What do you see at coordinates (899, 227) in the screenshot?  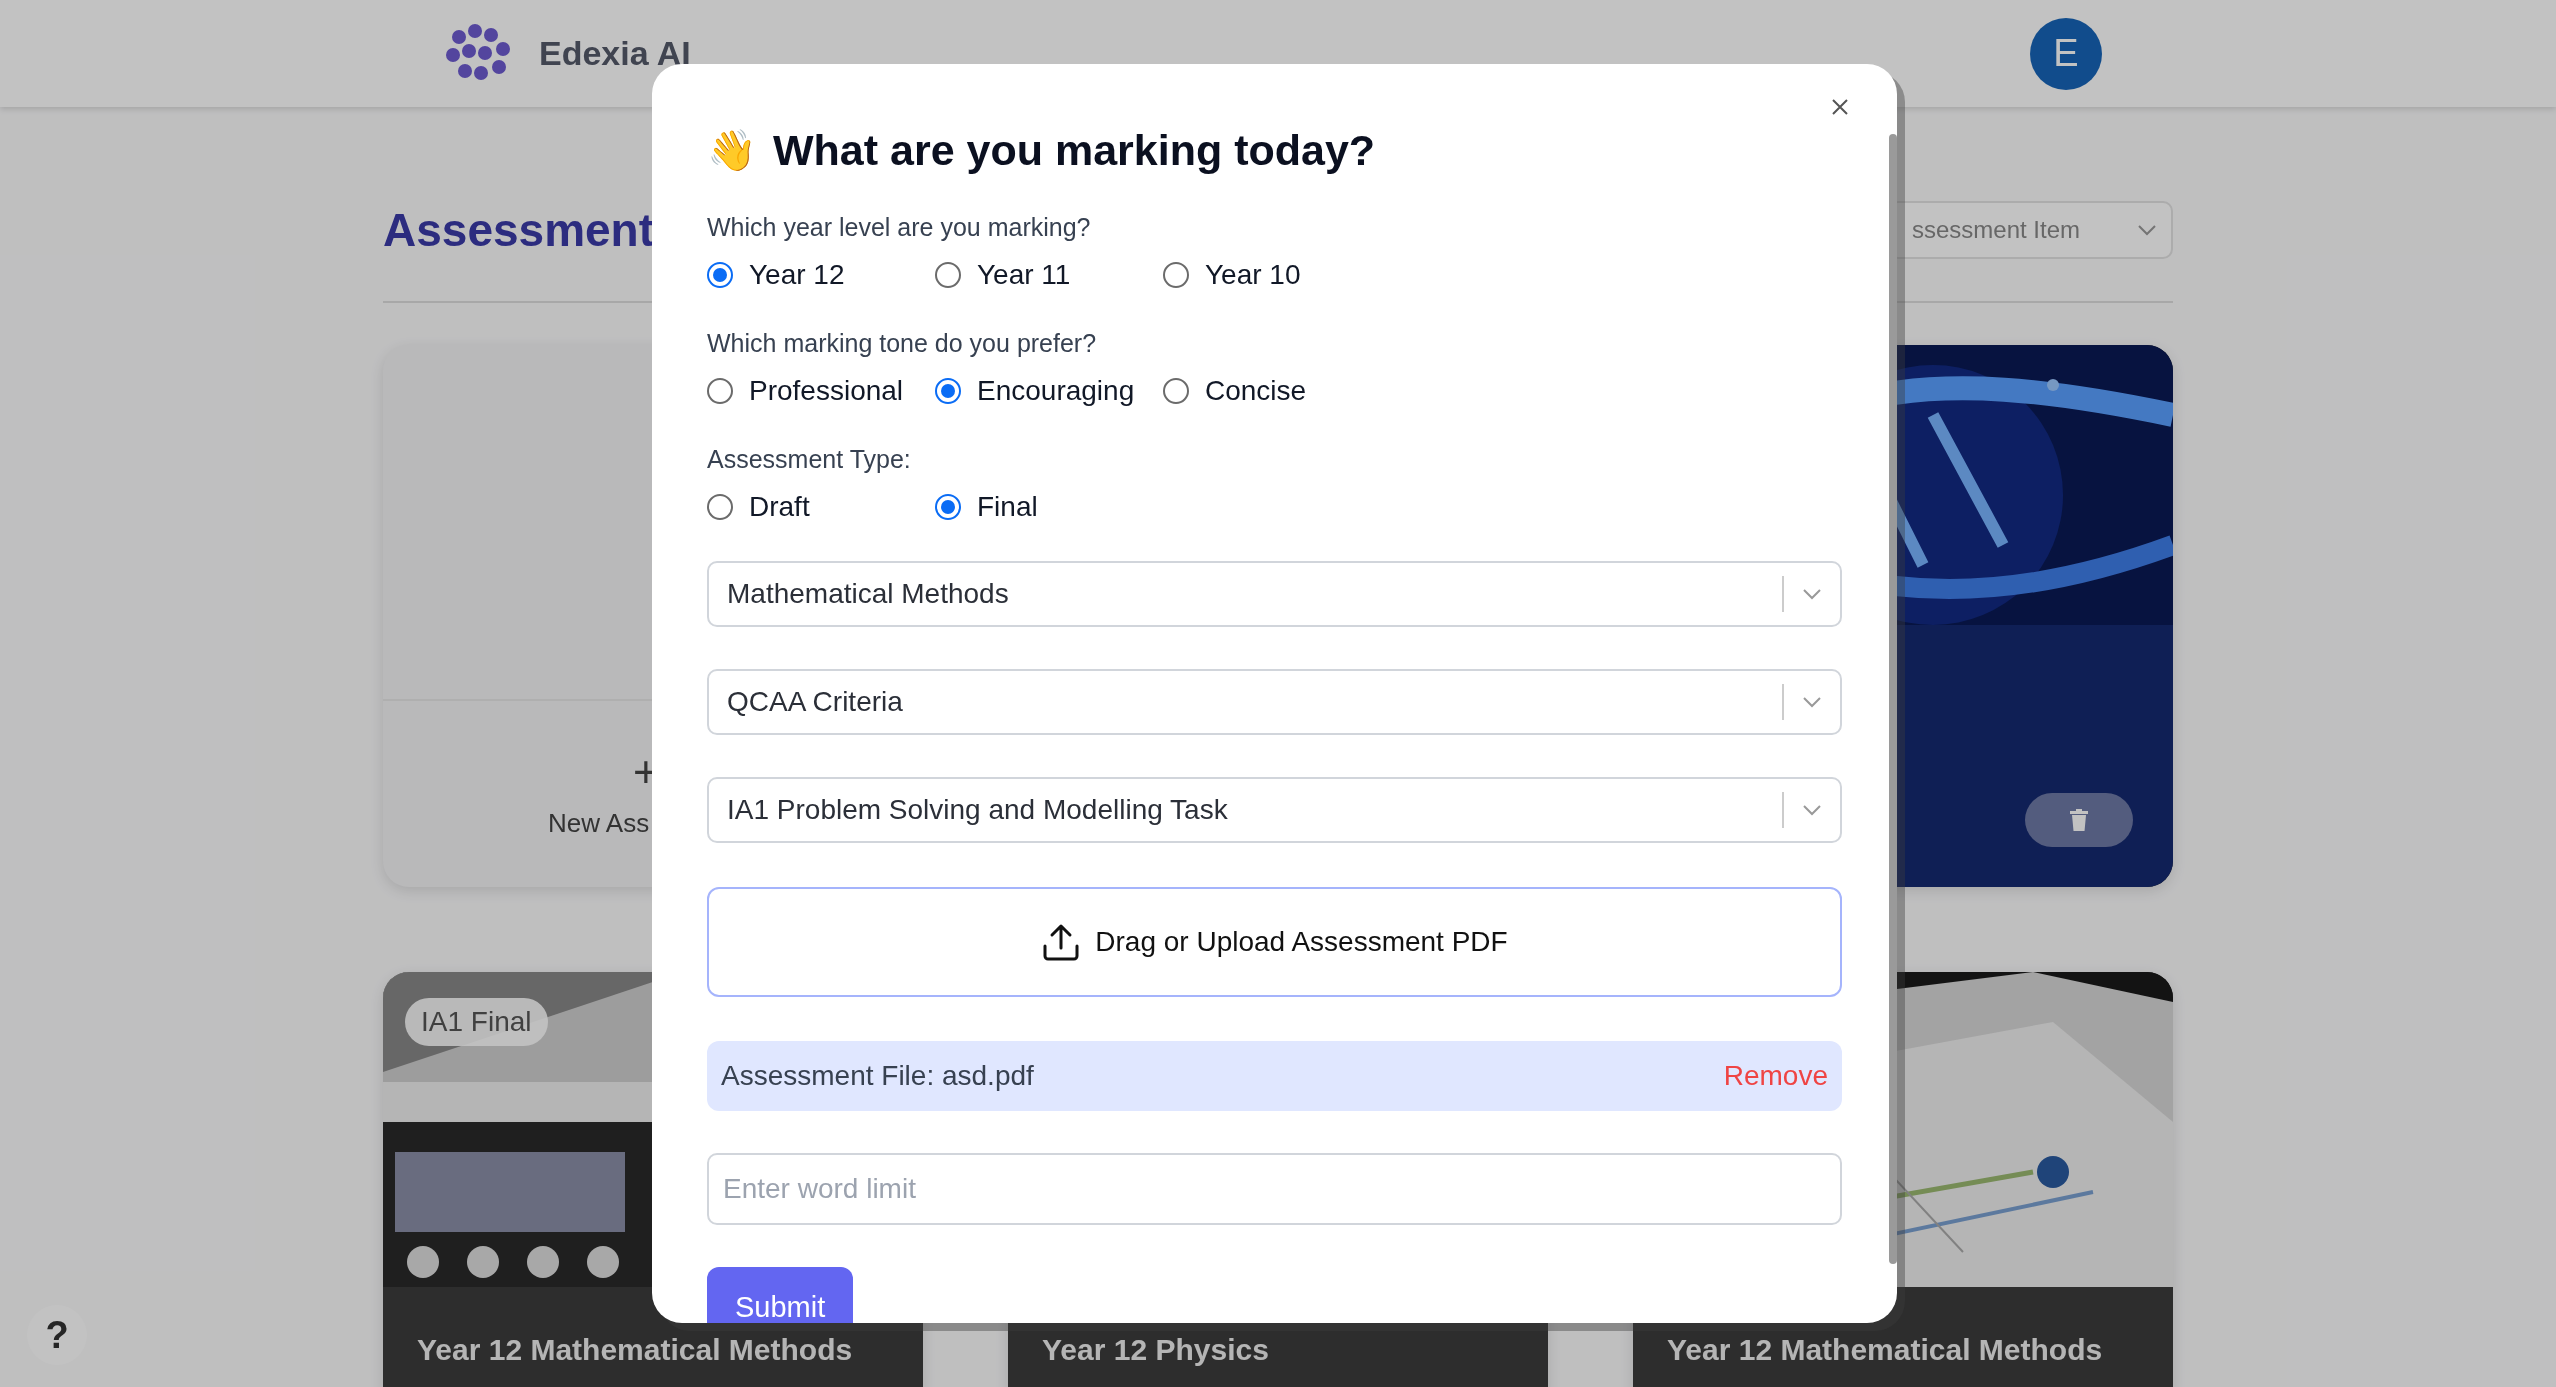 I see `question-label: Which year level are you marking?` at bounding box center [899, 227].